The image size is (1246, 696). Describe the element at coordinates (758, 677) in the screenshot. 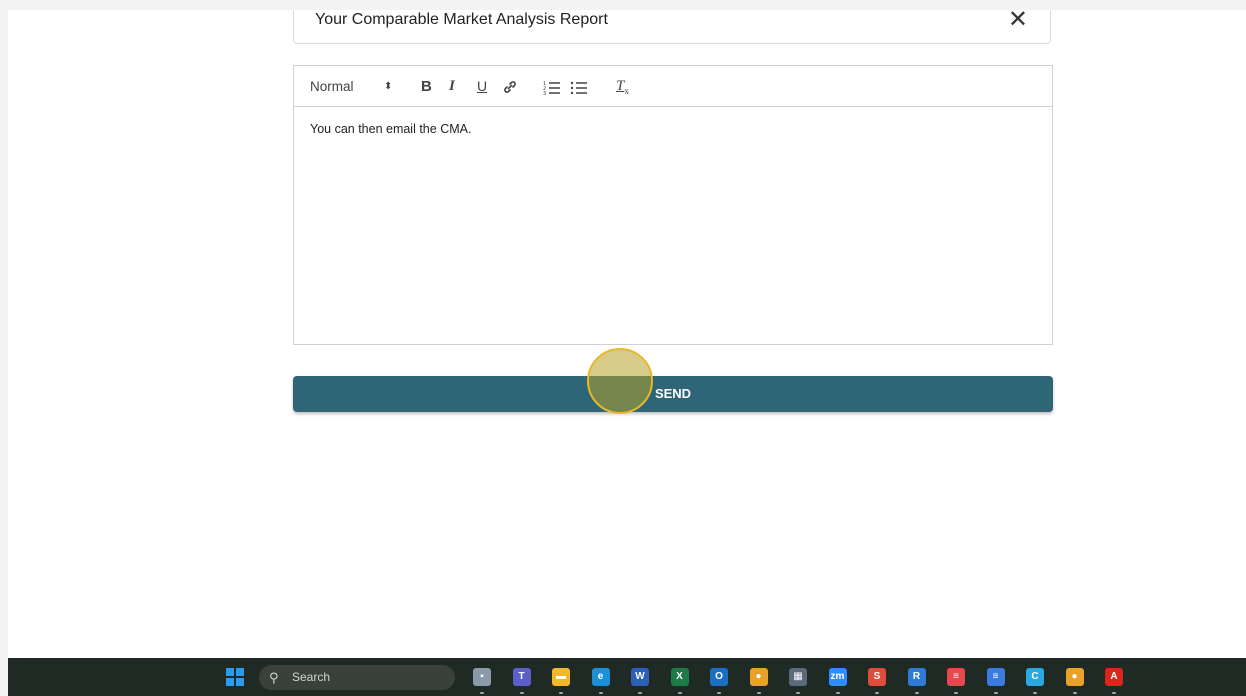

I see `chrome-icon: ●` at that location.